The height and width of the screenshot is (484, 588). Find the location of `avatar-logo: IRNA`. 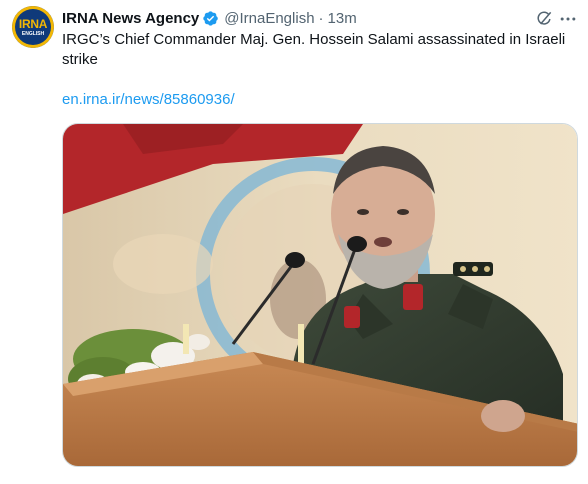

avatar-logo: IRNA is located at coordinates (33, 24).